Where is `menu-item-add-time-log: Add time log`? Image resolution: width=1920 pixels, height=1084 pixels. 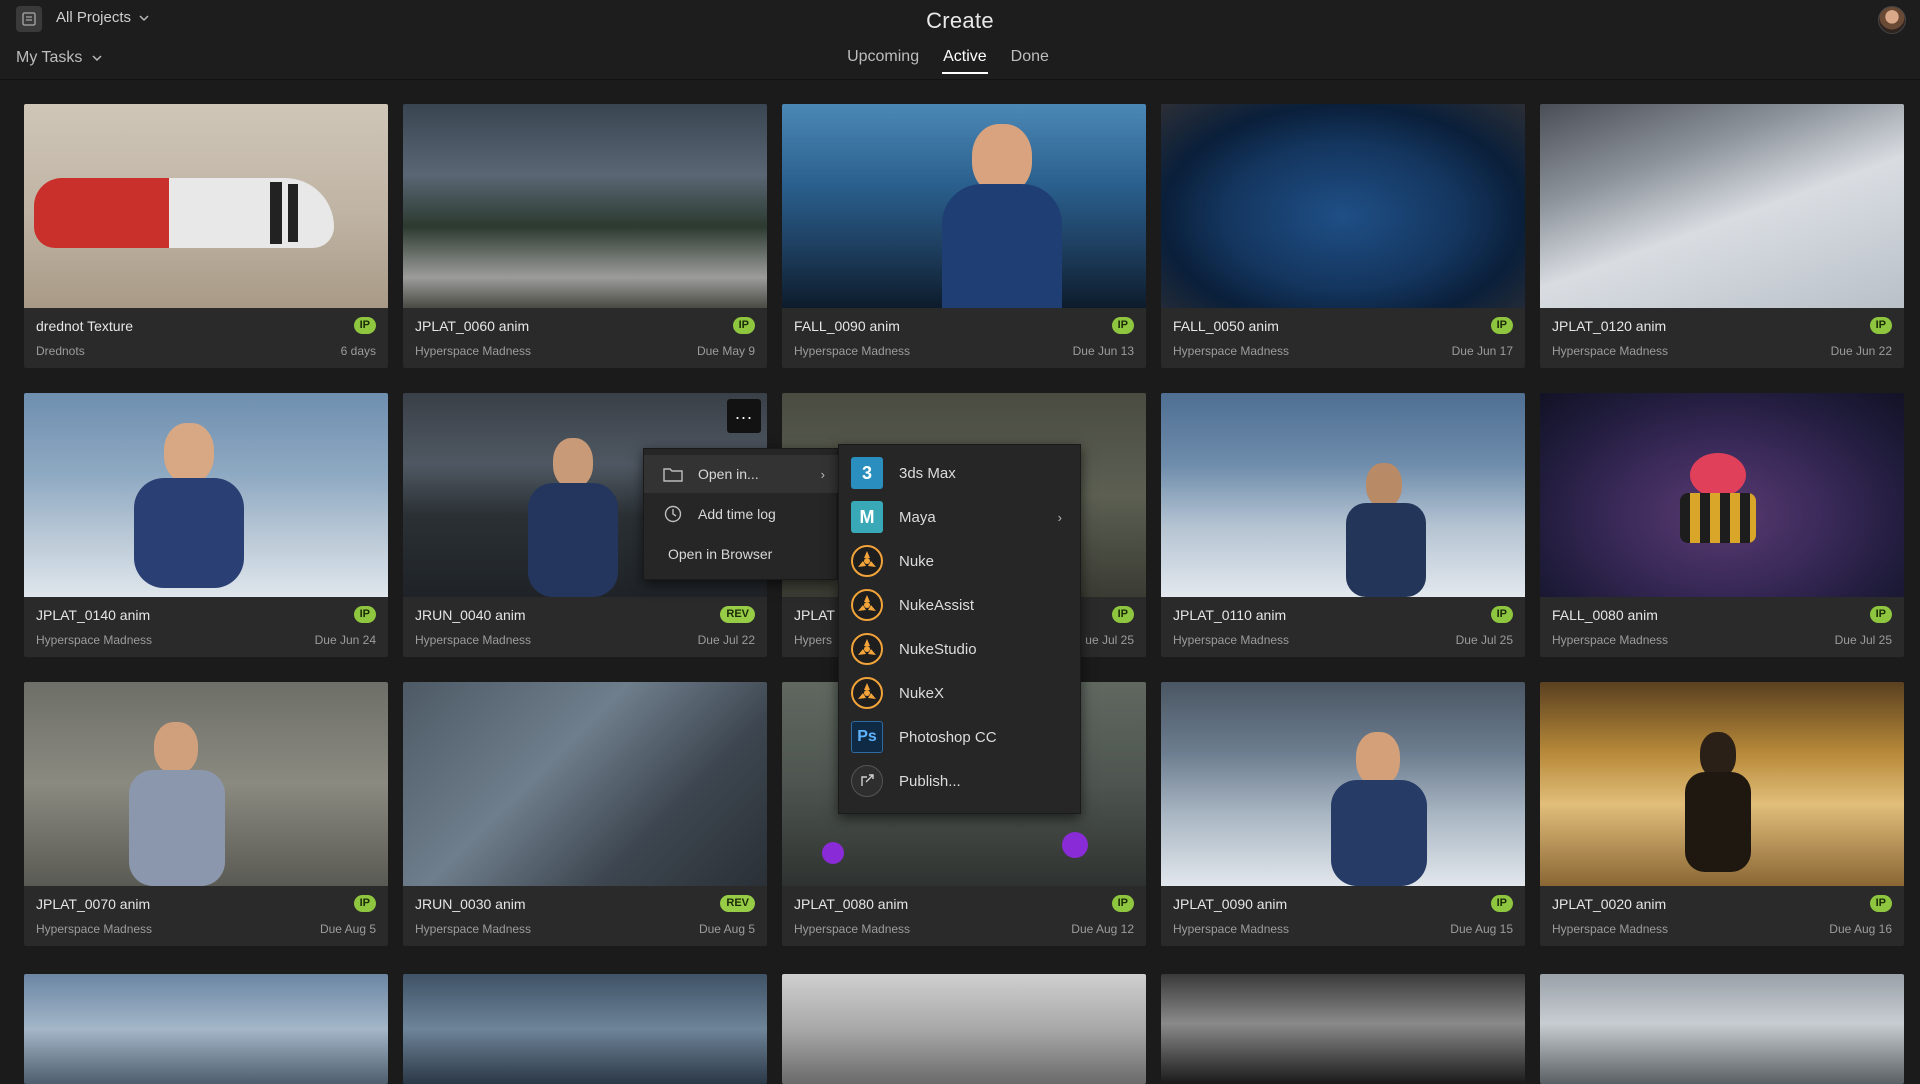
menu-item-add-time-log: Add time log is located at coordinates (741, 514).